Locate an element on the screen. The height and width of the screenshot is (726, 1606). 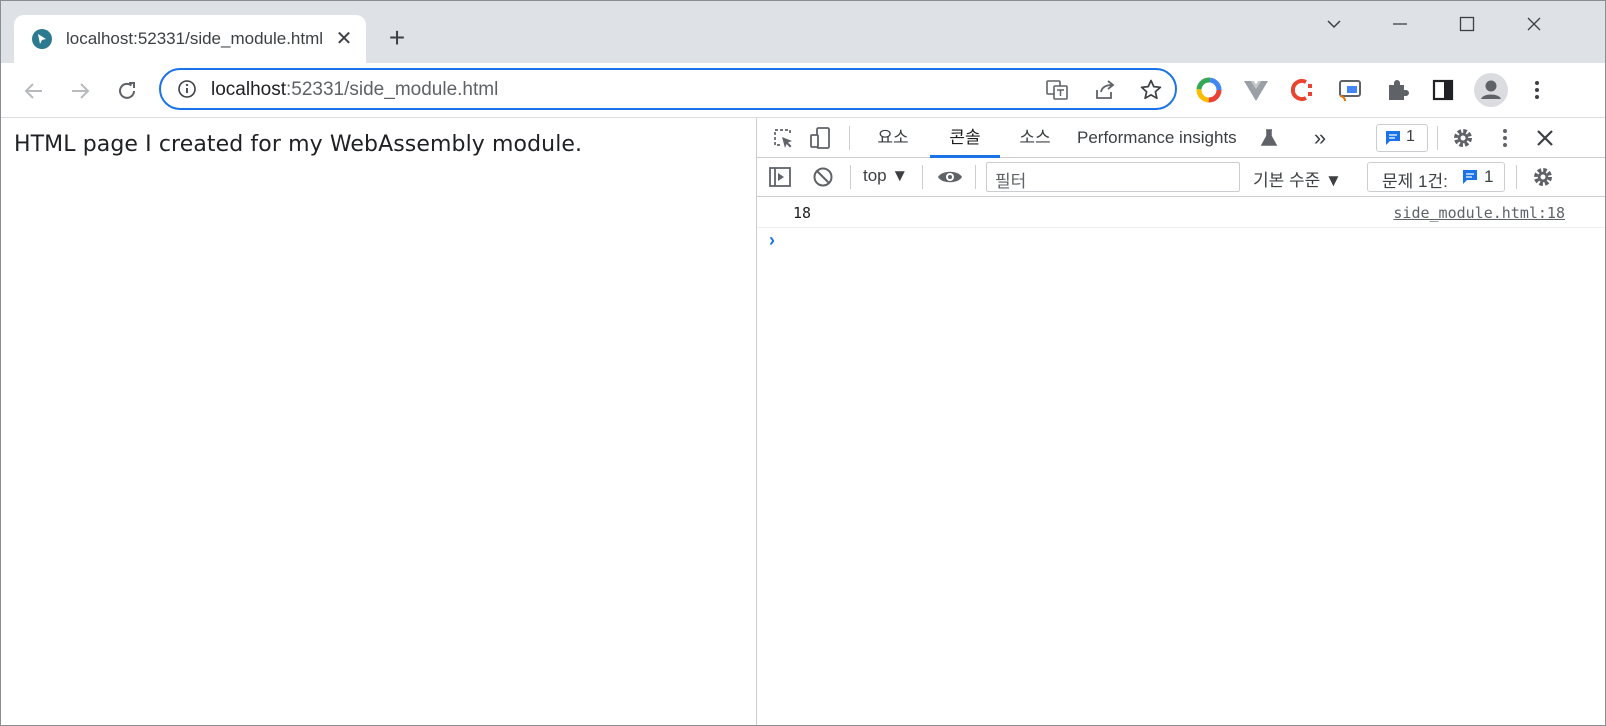
console-log-value: 18 is located at coordinates (802, 213).